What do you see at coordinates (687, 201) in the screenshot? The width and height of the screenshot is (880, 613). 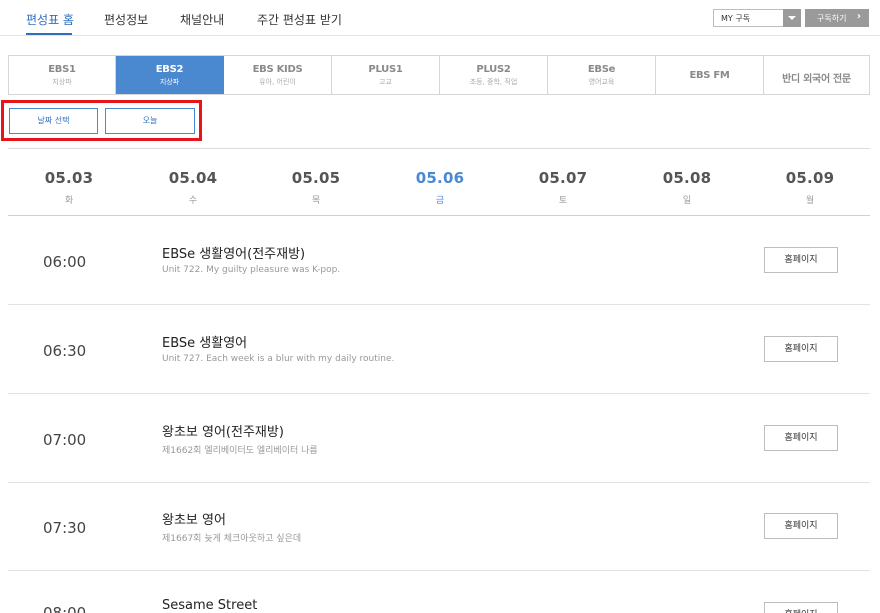 I see `day-weekday: 일` at bounding box center [687, 201].